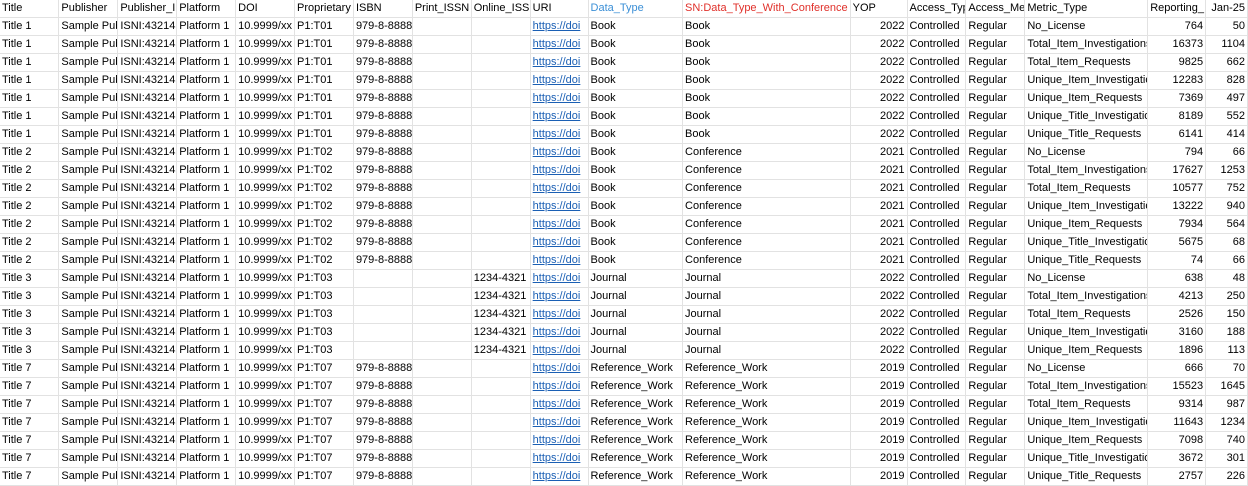 This screenshot has width=1248, height=486. Describe the element at coordinates (501, 9) in the screenshot. I see `column-header-online-issn: Online_ISSI` at that location.